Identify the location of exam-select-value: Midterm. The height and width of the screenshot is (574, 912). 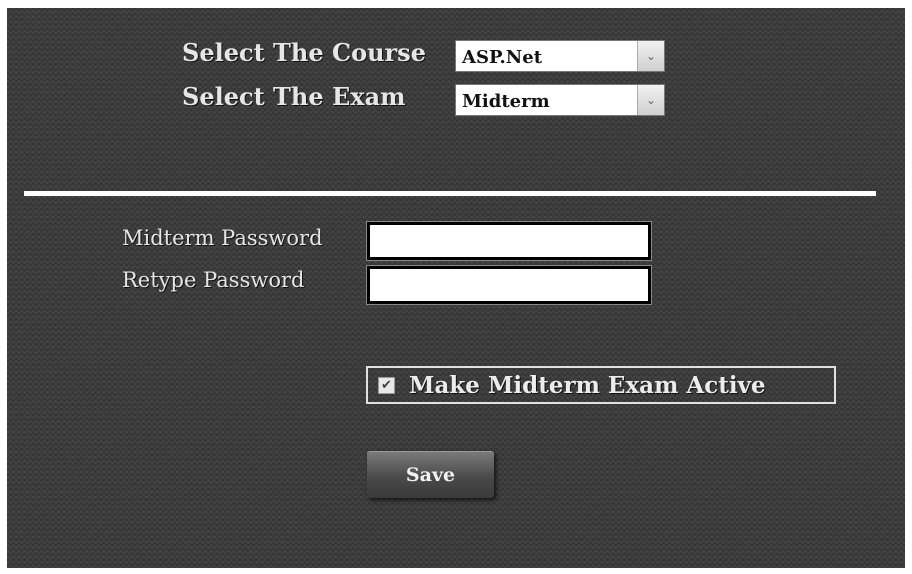
(506, 101).